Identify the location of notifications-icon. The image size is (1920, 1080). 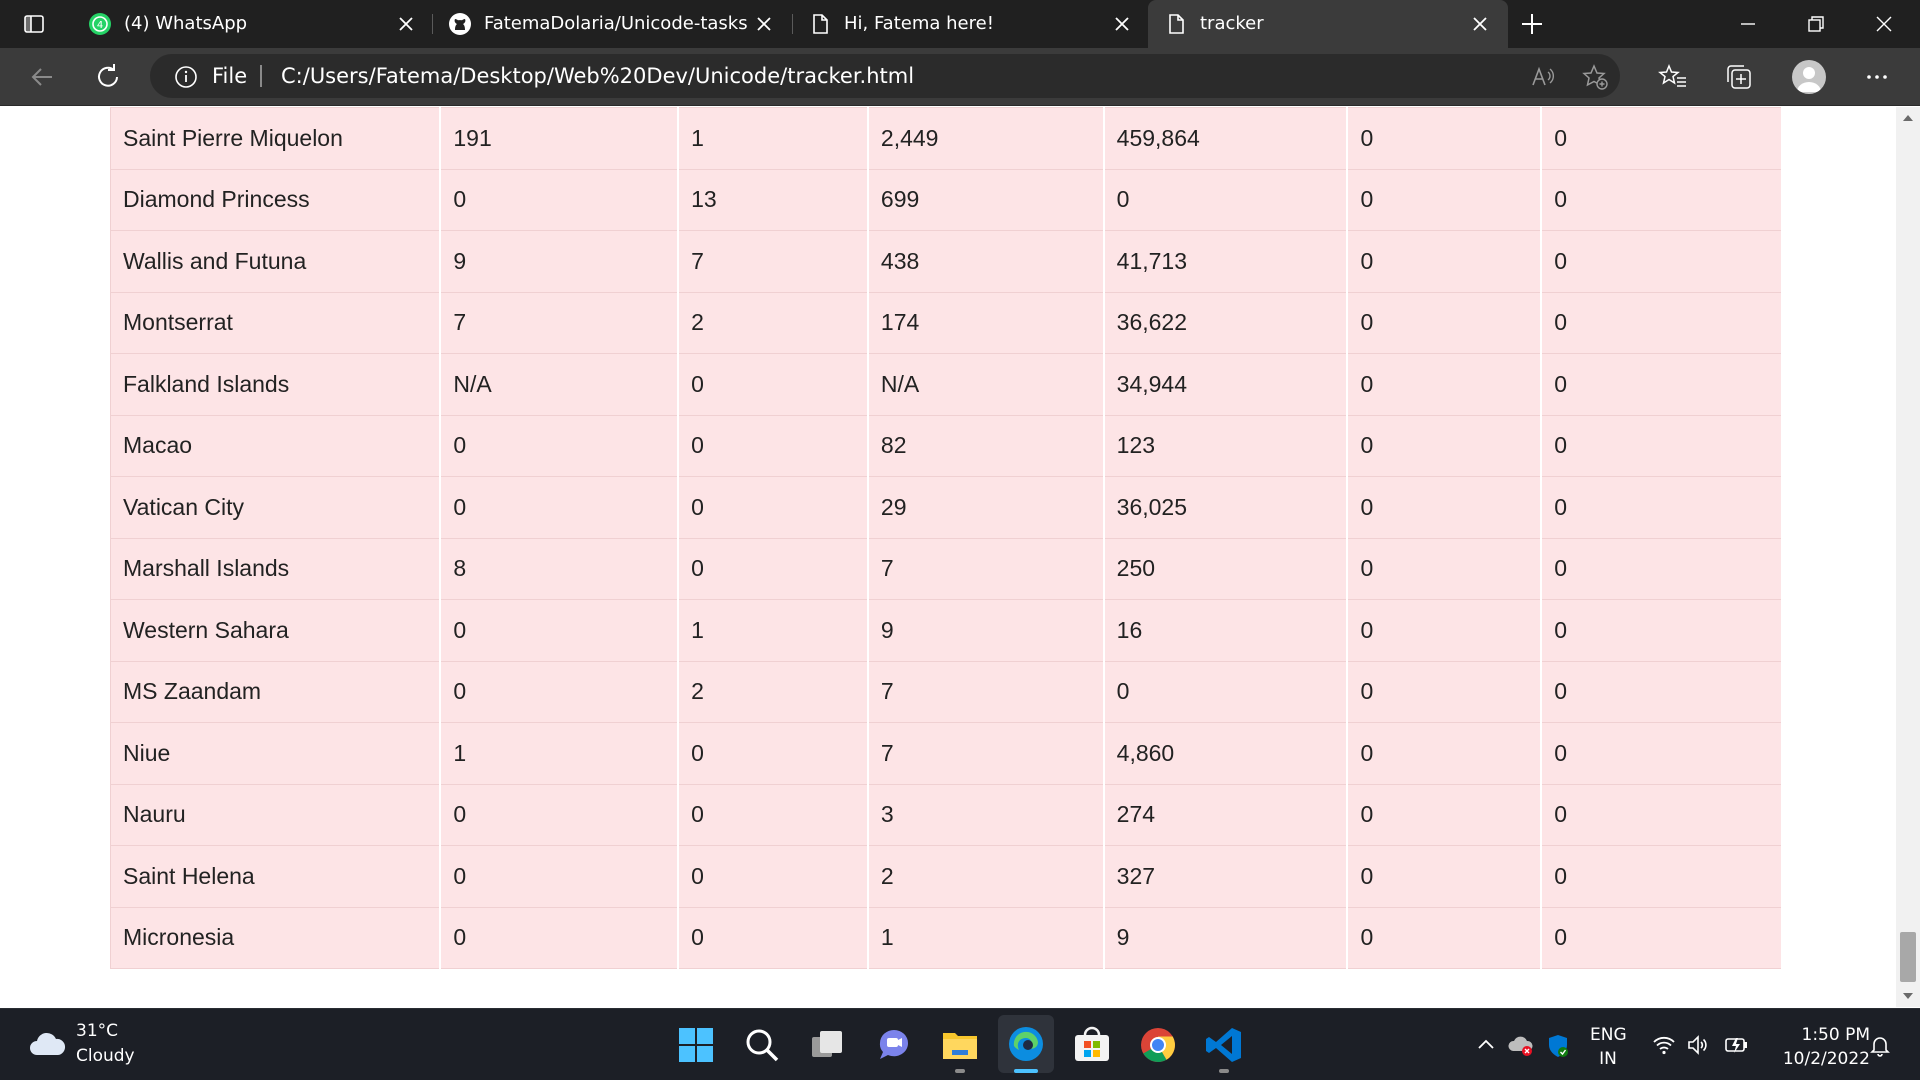
(1880, 1045).